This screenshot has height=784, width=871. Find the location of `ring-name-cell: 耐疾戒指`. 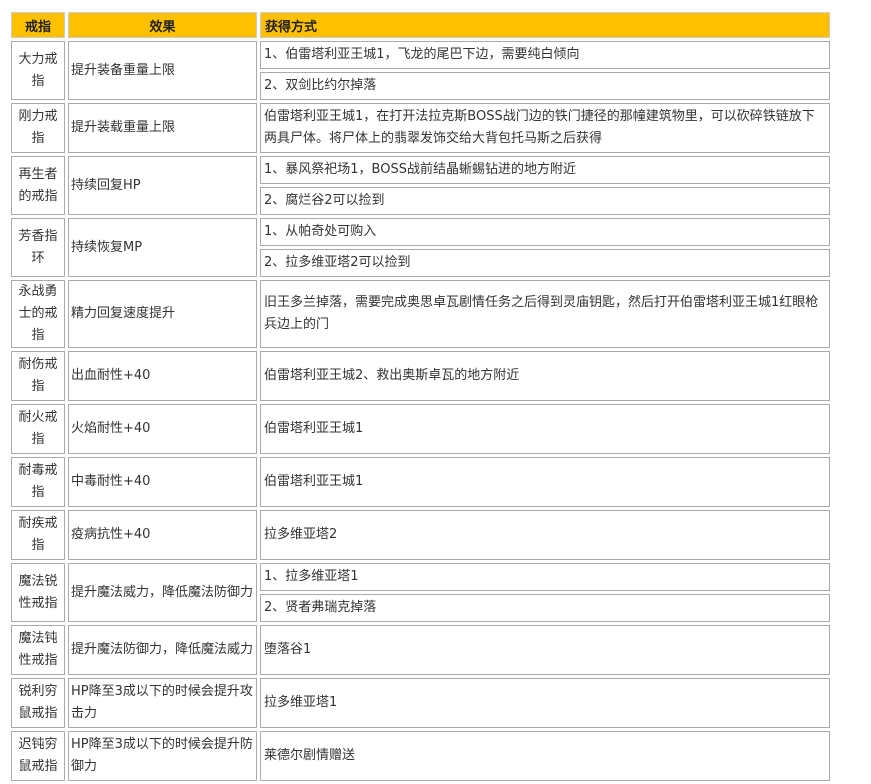

ring-name-cell: 耐疾戒指 is located at coordinates (38, 535).